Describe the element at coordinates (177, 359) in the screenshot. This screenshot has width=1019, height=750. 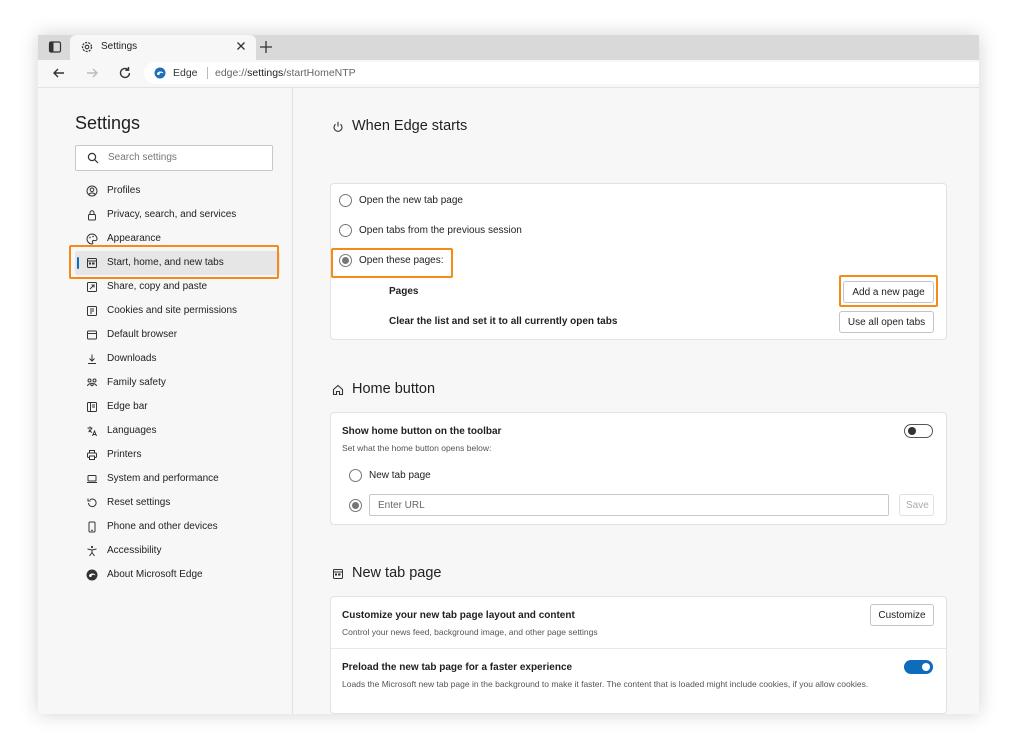
I see `sidebar-item-downloads: Downloads` at that location.